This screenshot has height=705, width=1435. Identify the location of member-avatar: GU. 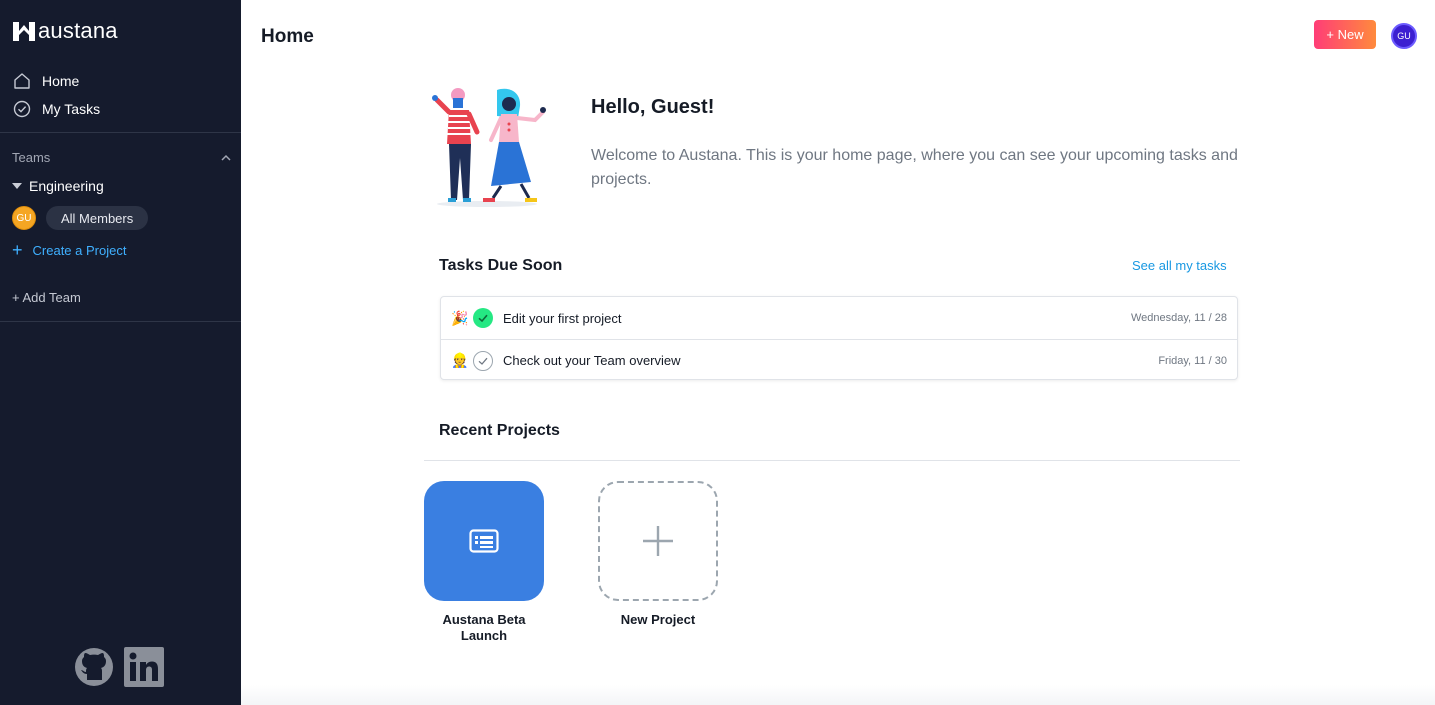
(24, 218).